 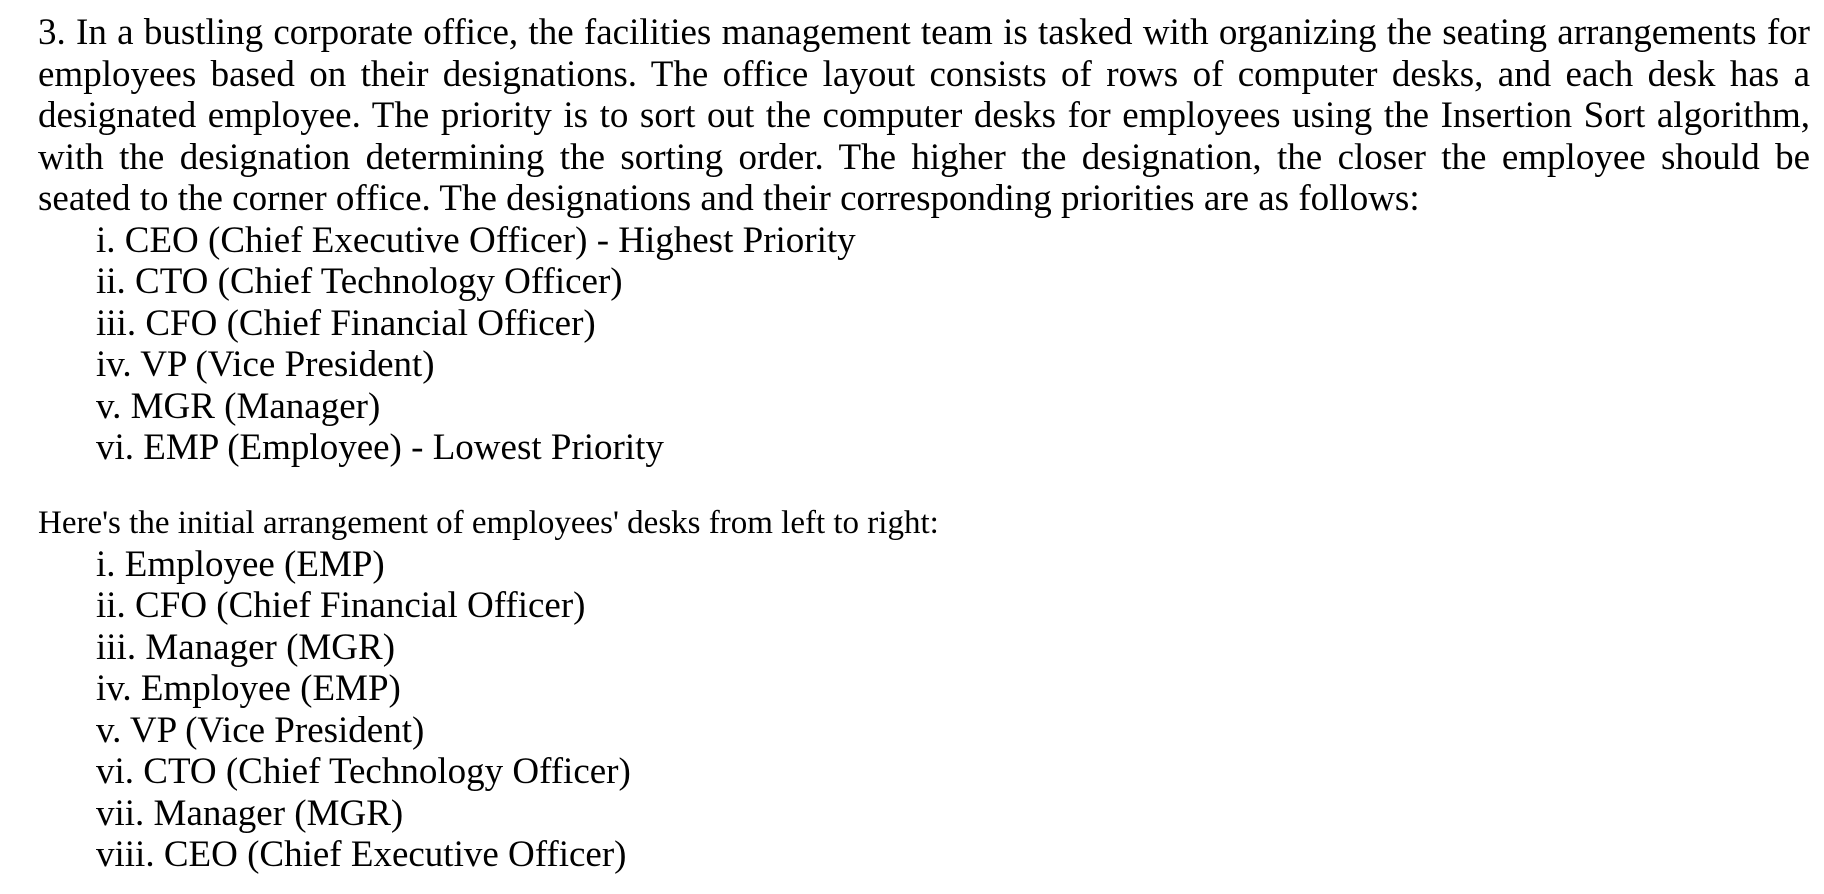 What do you see at coordinates (363, 771) in the screenshot?
I see `arrangement-item: vi. CTO (Chief Technology Officer)` at bounding box center [363, 771].